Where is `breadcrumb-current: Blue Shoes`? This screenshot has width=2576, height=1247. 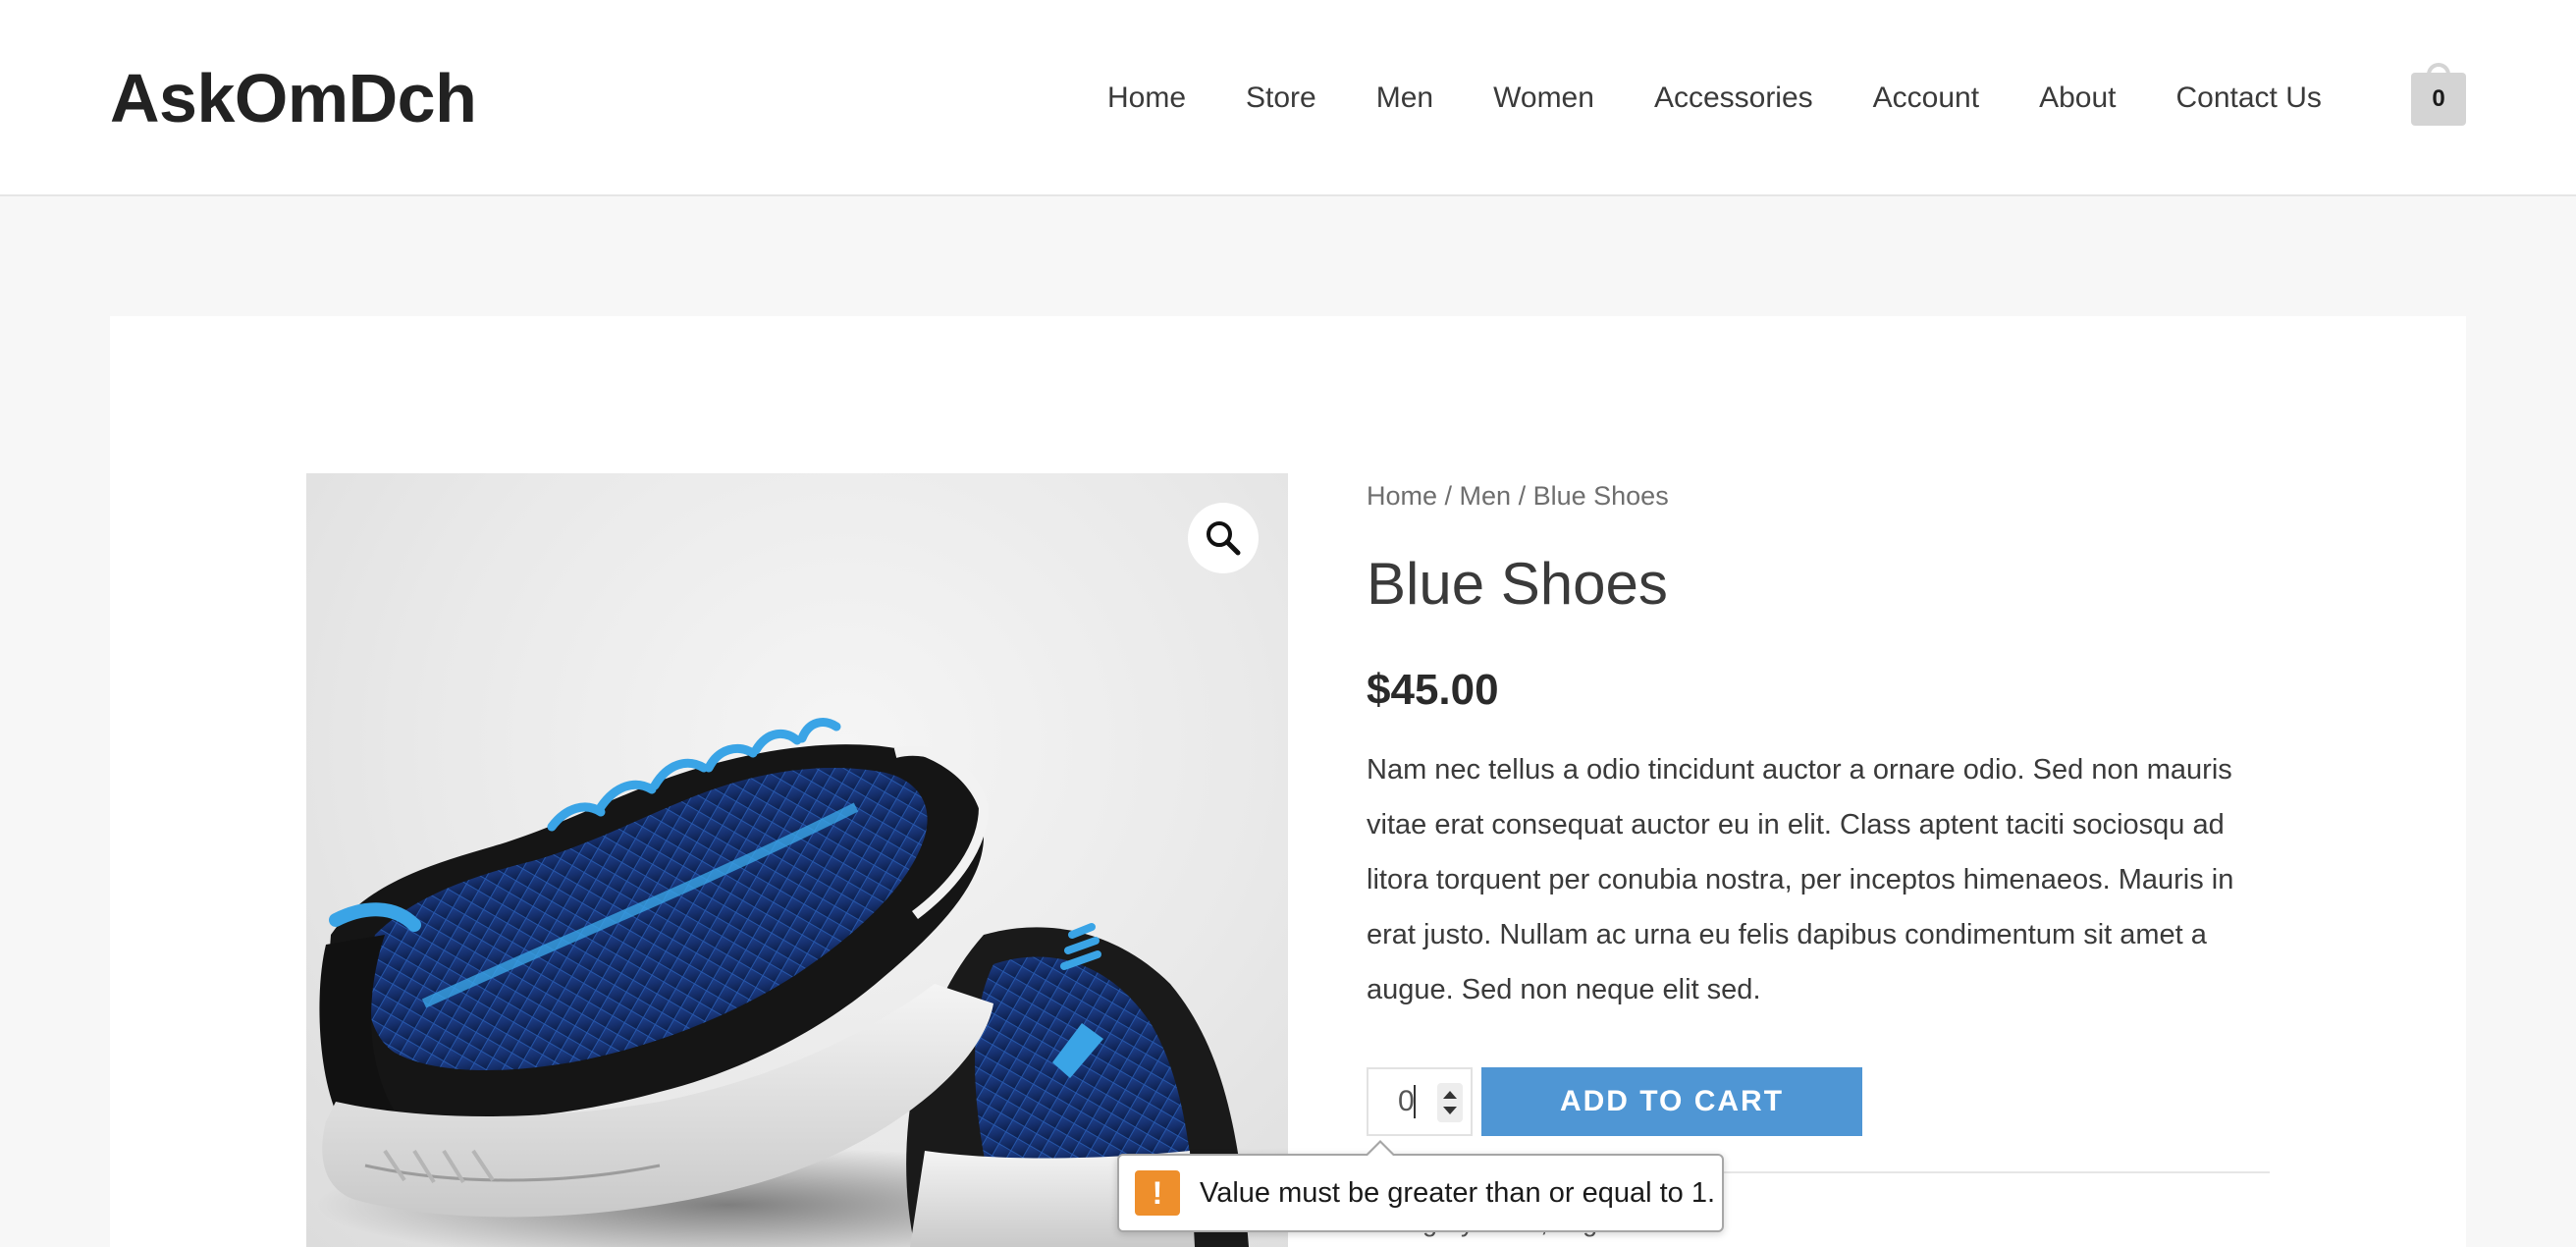
breadcrumb-current: Blue Shoes is located at coordinates (1600, 496).